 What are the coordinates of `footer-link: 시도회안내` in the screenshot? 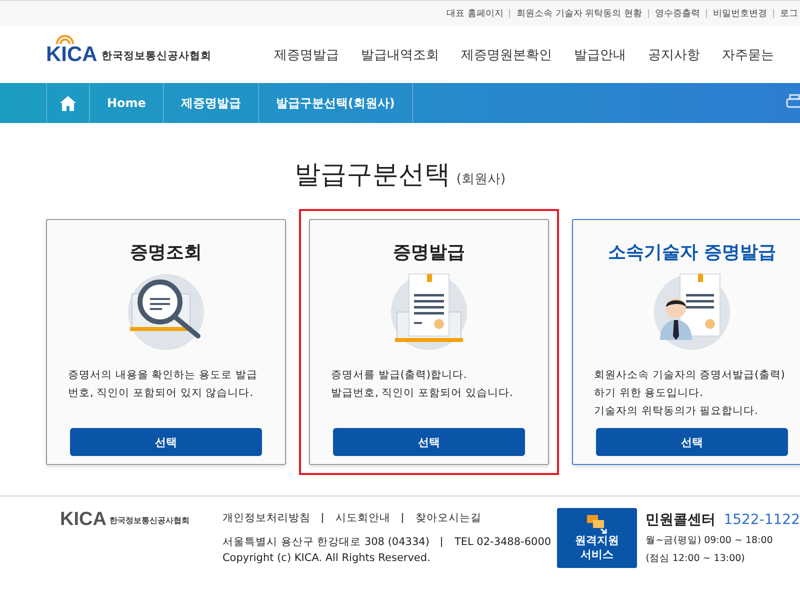 It's located at (362, 518).